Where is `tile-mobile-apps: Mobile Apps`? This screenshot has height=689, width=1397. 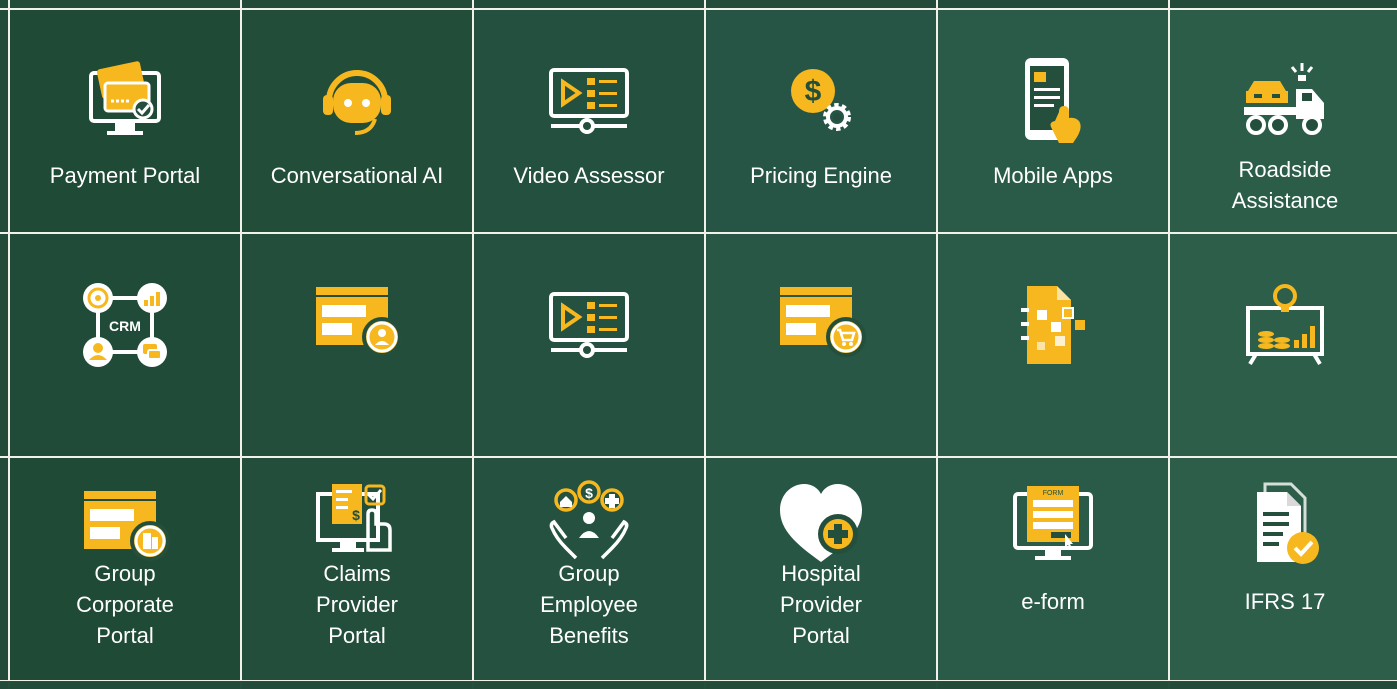 tile-mobile-apps: Mobile Apps is located at coordinates (1053, 121).